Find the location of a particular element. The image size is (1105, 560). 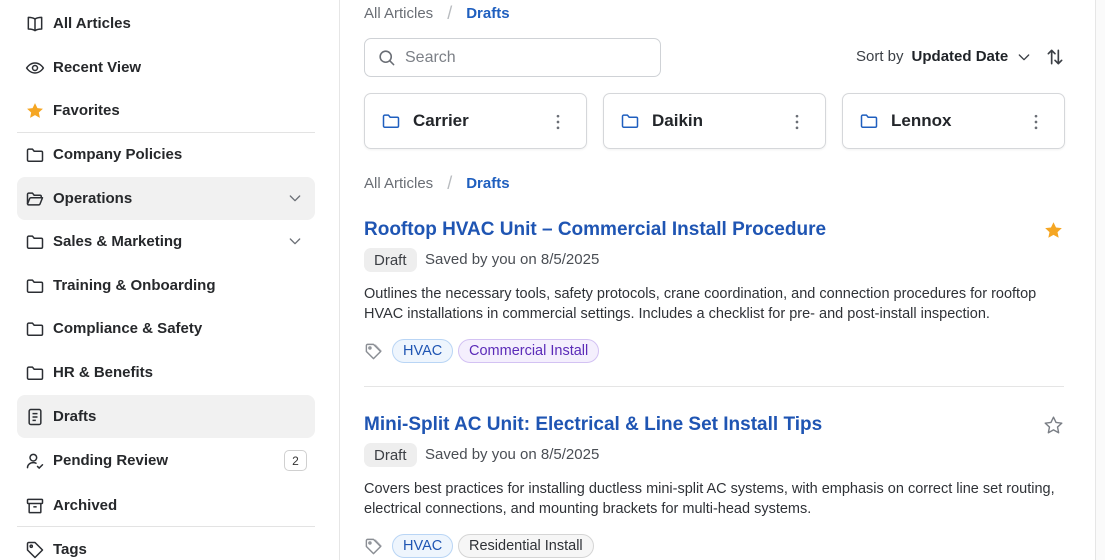

sidebar-item-label: Archived is located at coordinates (85, 505).